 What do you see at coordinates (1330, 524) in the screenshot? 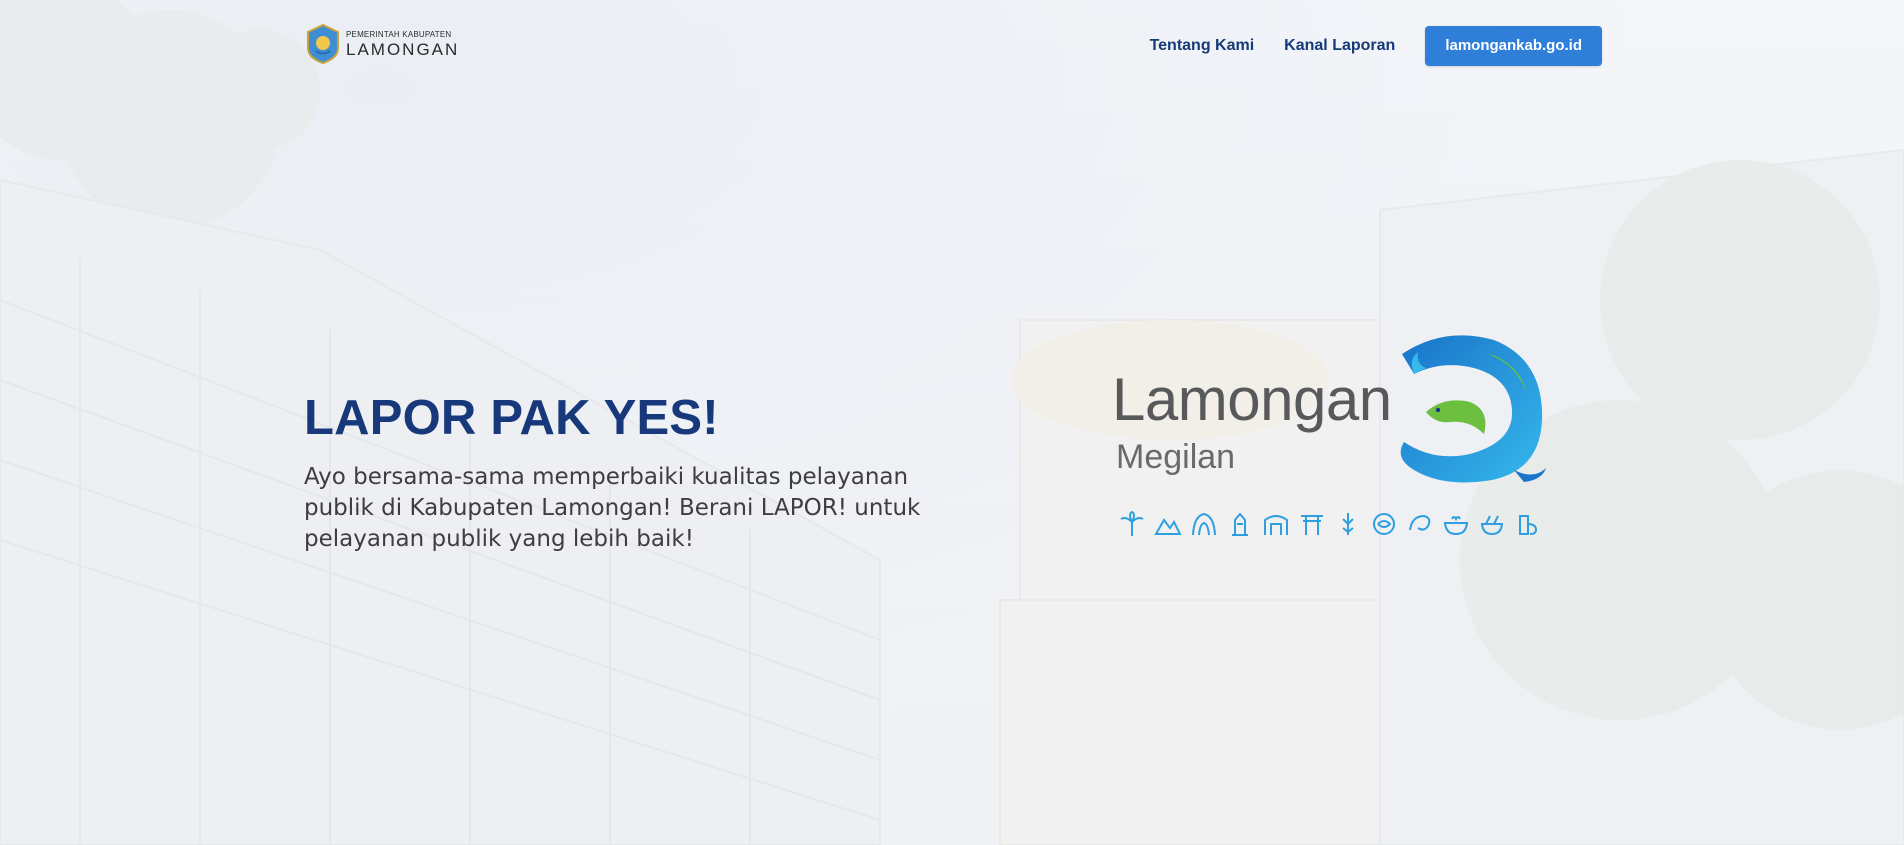
I see `brand-icon-row` at bounding box center [1330, 524].